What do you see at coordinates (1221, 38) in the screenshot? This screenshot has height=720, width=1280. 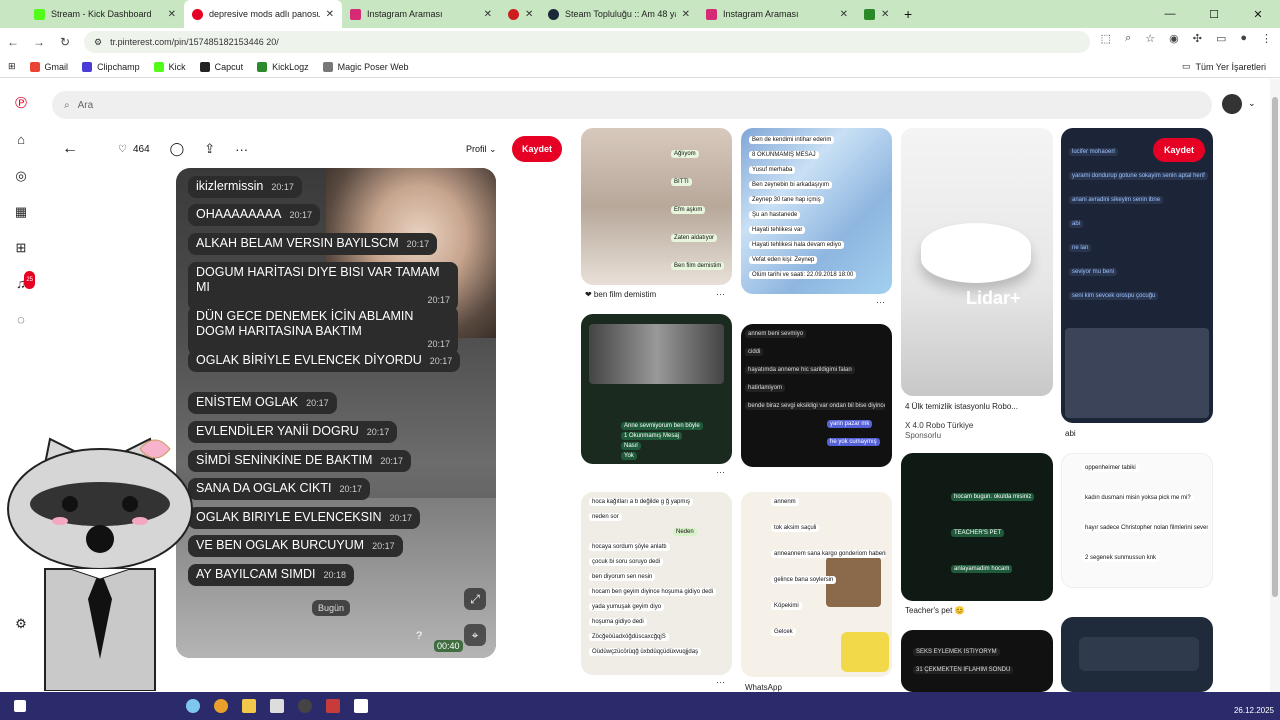 I see `sidebar-icon: ▭` at bounding box center [1221, 38].